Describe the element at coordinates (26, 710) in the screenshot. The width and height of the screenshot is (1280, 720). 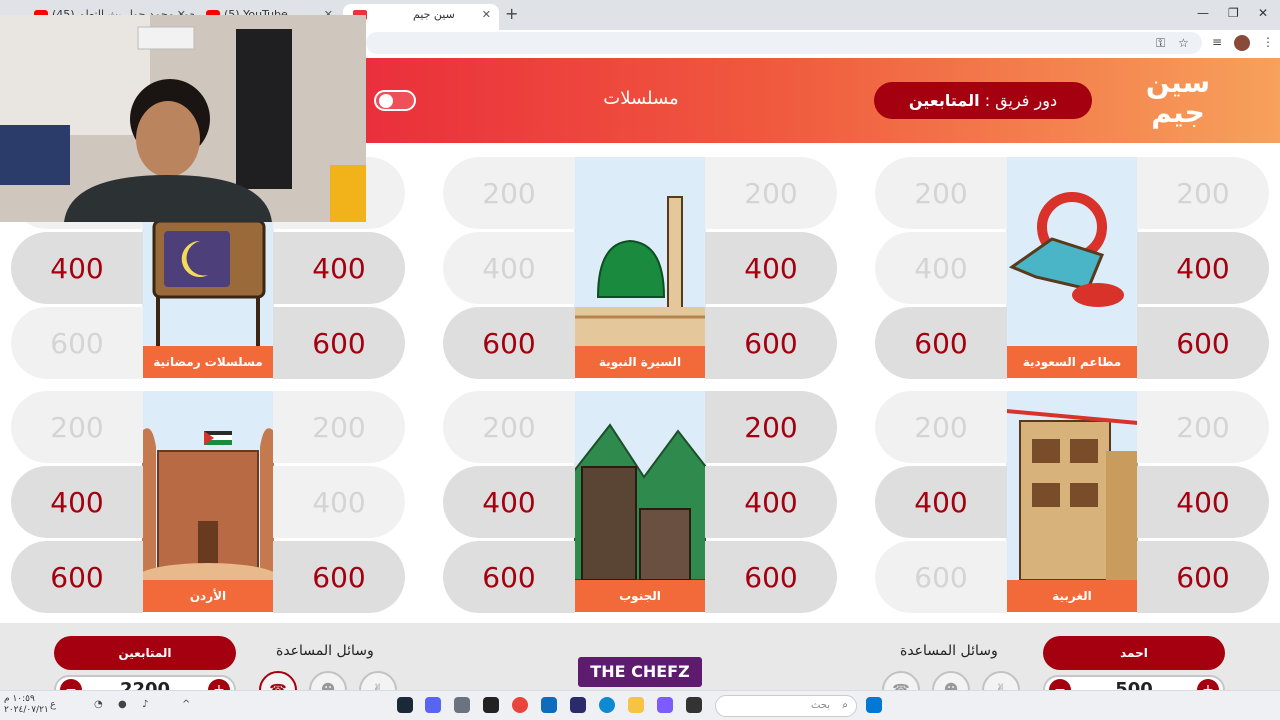
I see `clock-date: ٢٠٢٤/٠٧/٢١` at that location.